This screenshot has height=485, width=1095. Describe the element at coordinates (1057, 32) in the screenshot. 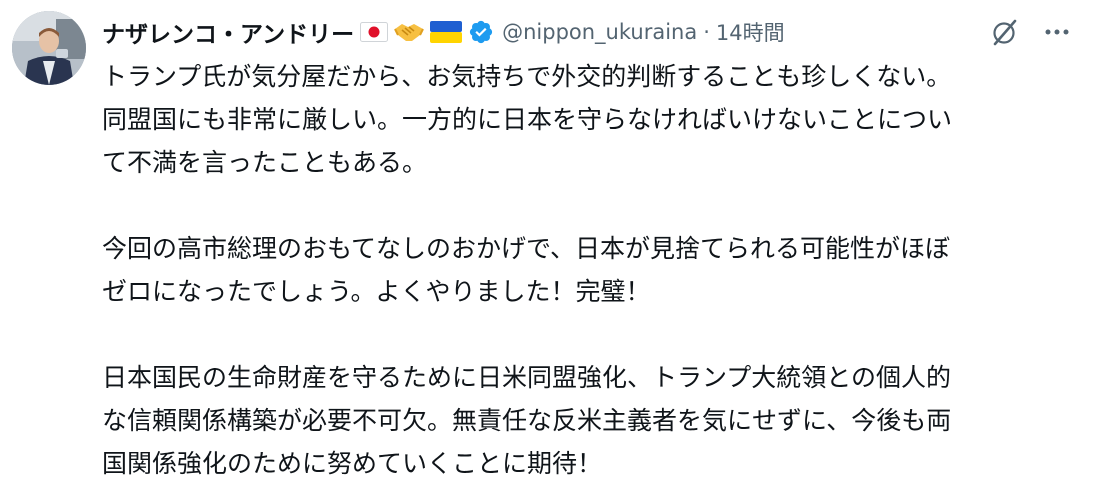

I see `more-icon` at that location.